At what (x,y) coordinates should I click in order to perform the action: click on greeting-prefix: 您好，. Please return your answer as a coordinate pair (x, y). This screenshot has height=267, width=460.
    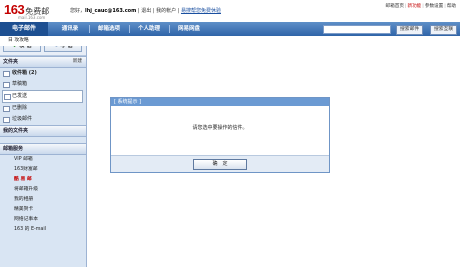
    Looking at the image, I should click on (78, 11).